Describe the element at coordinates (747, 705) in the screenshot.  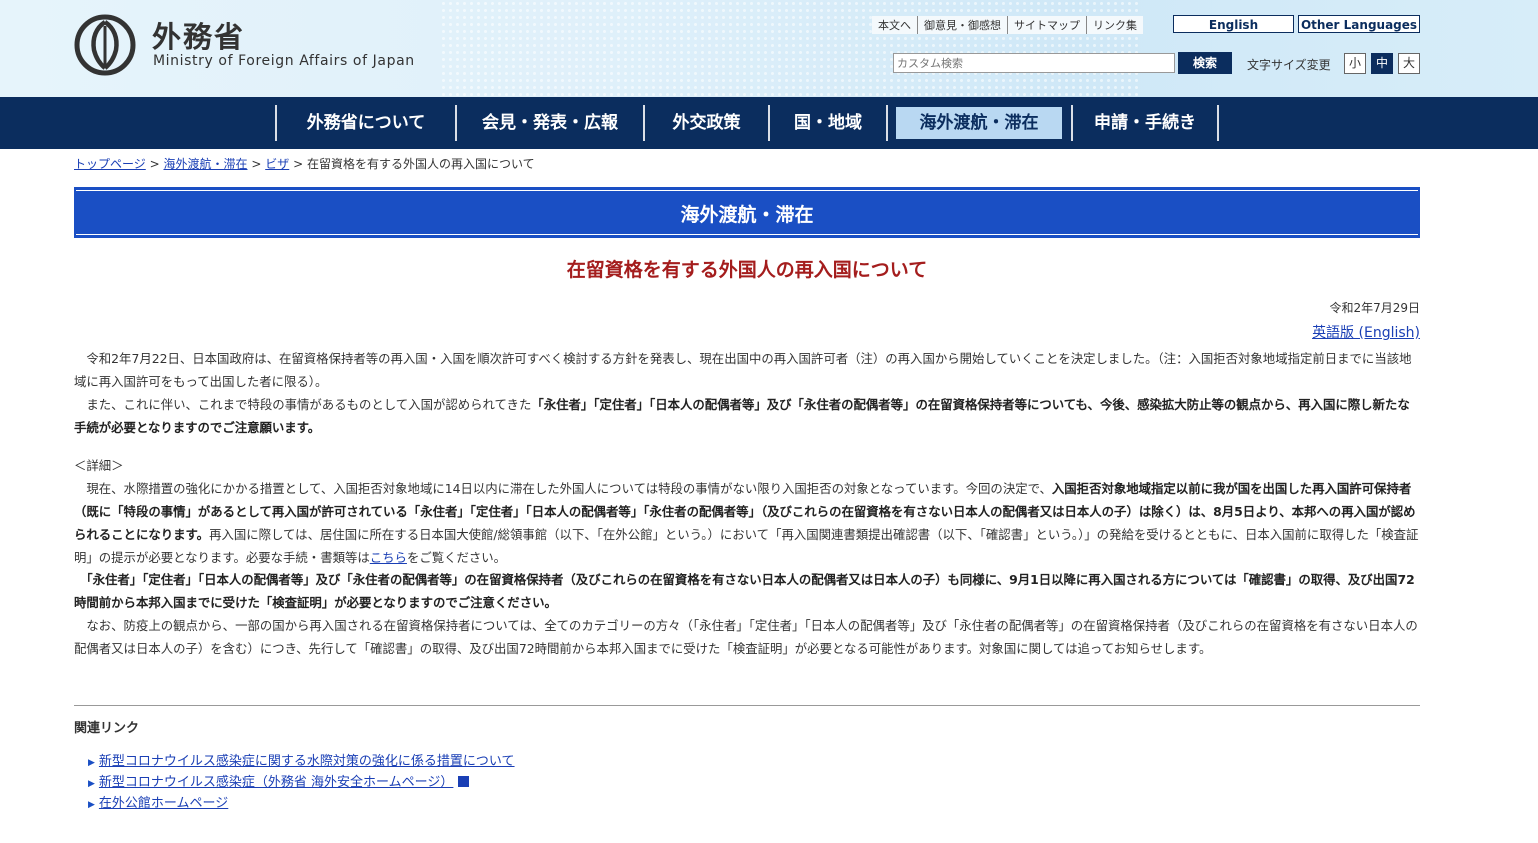
I see `section-divider` at that location.